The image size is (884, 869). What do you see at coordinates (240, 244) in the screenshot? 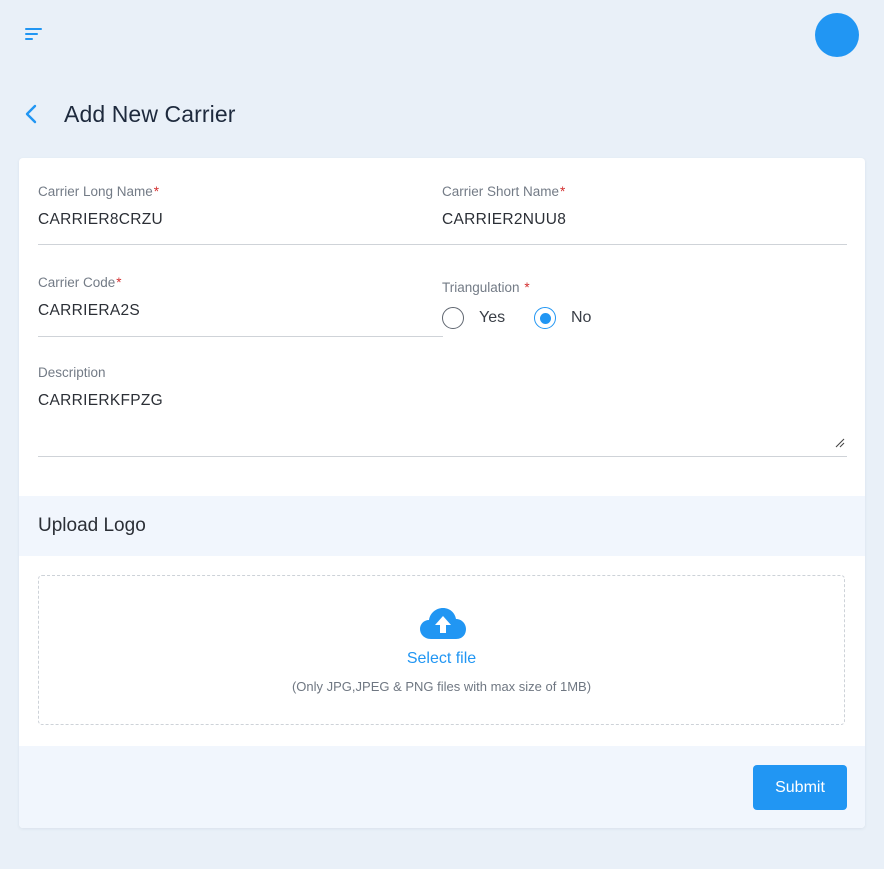
I see `long-name-underline` at bounding box center [240, 244].